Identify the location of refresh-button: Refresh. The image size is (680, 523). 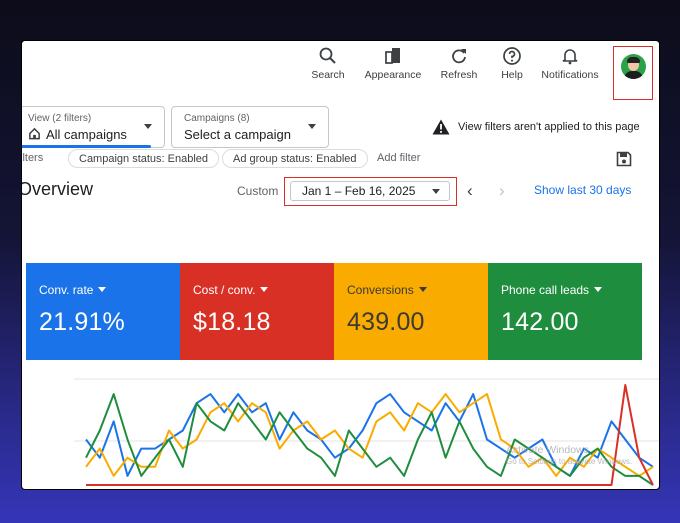
(459, 63).